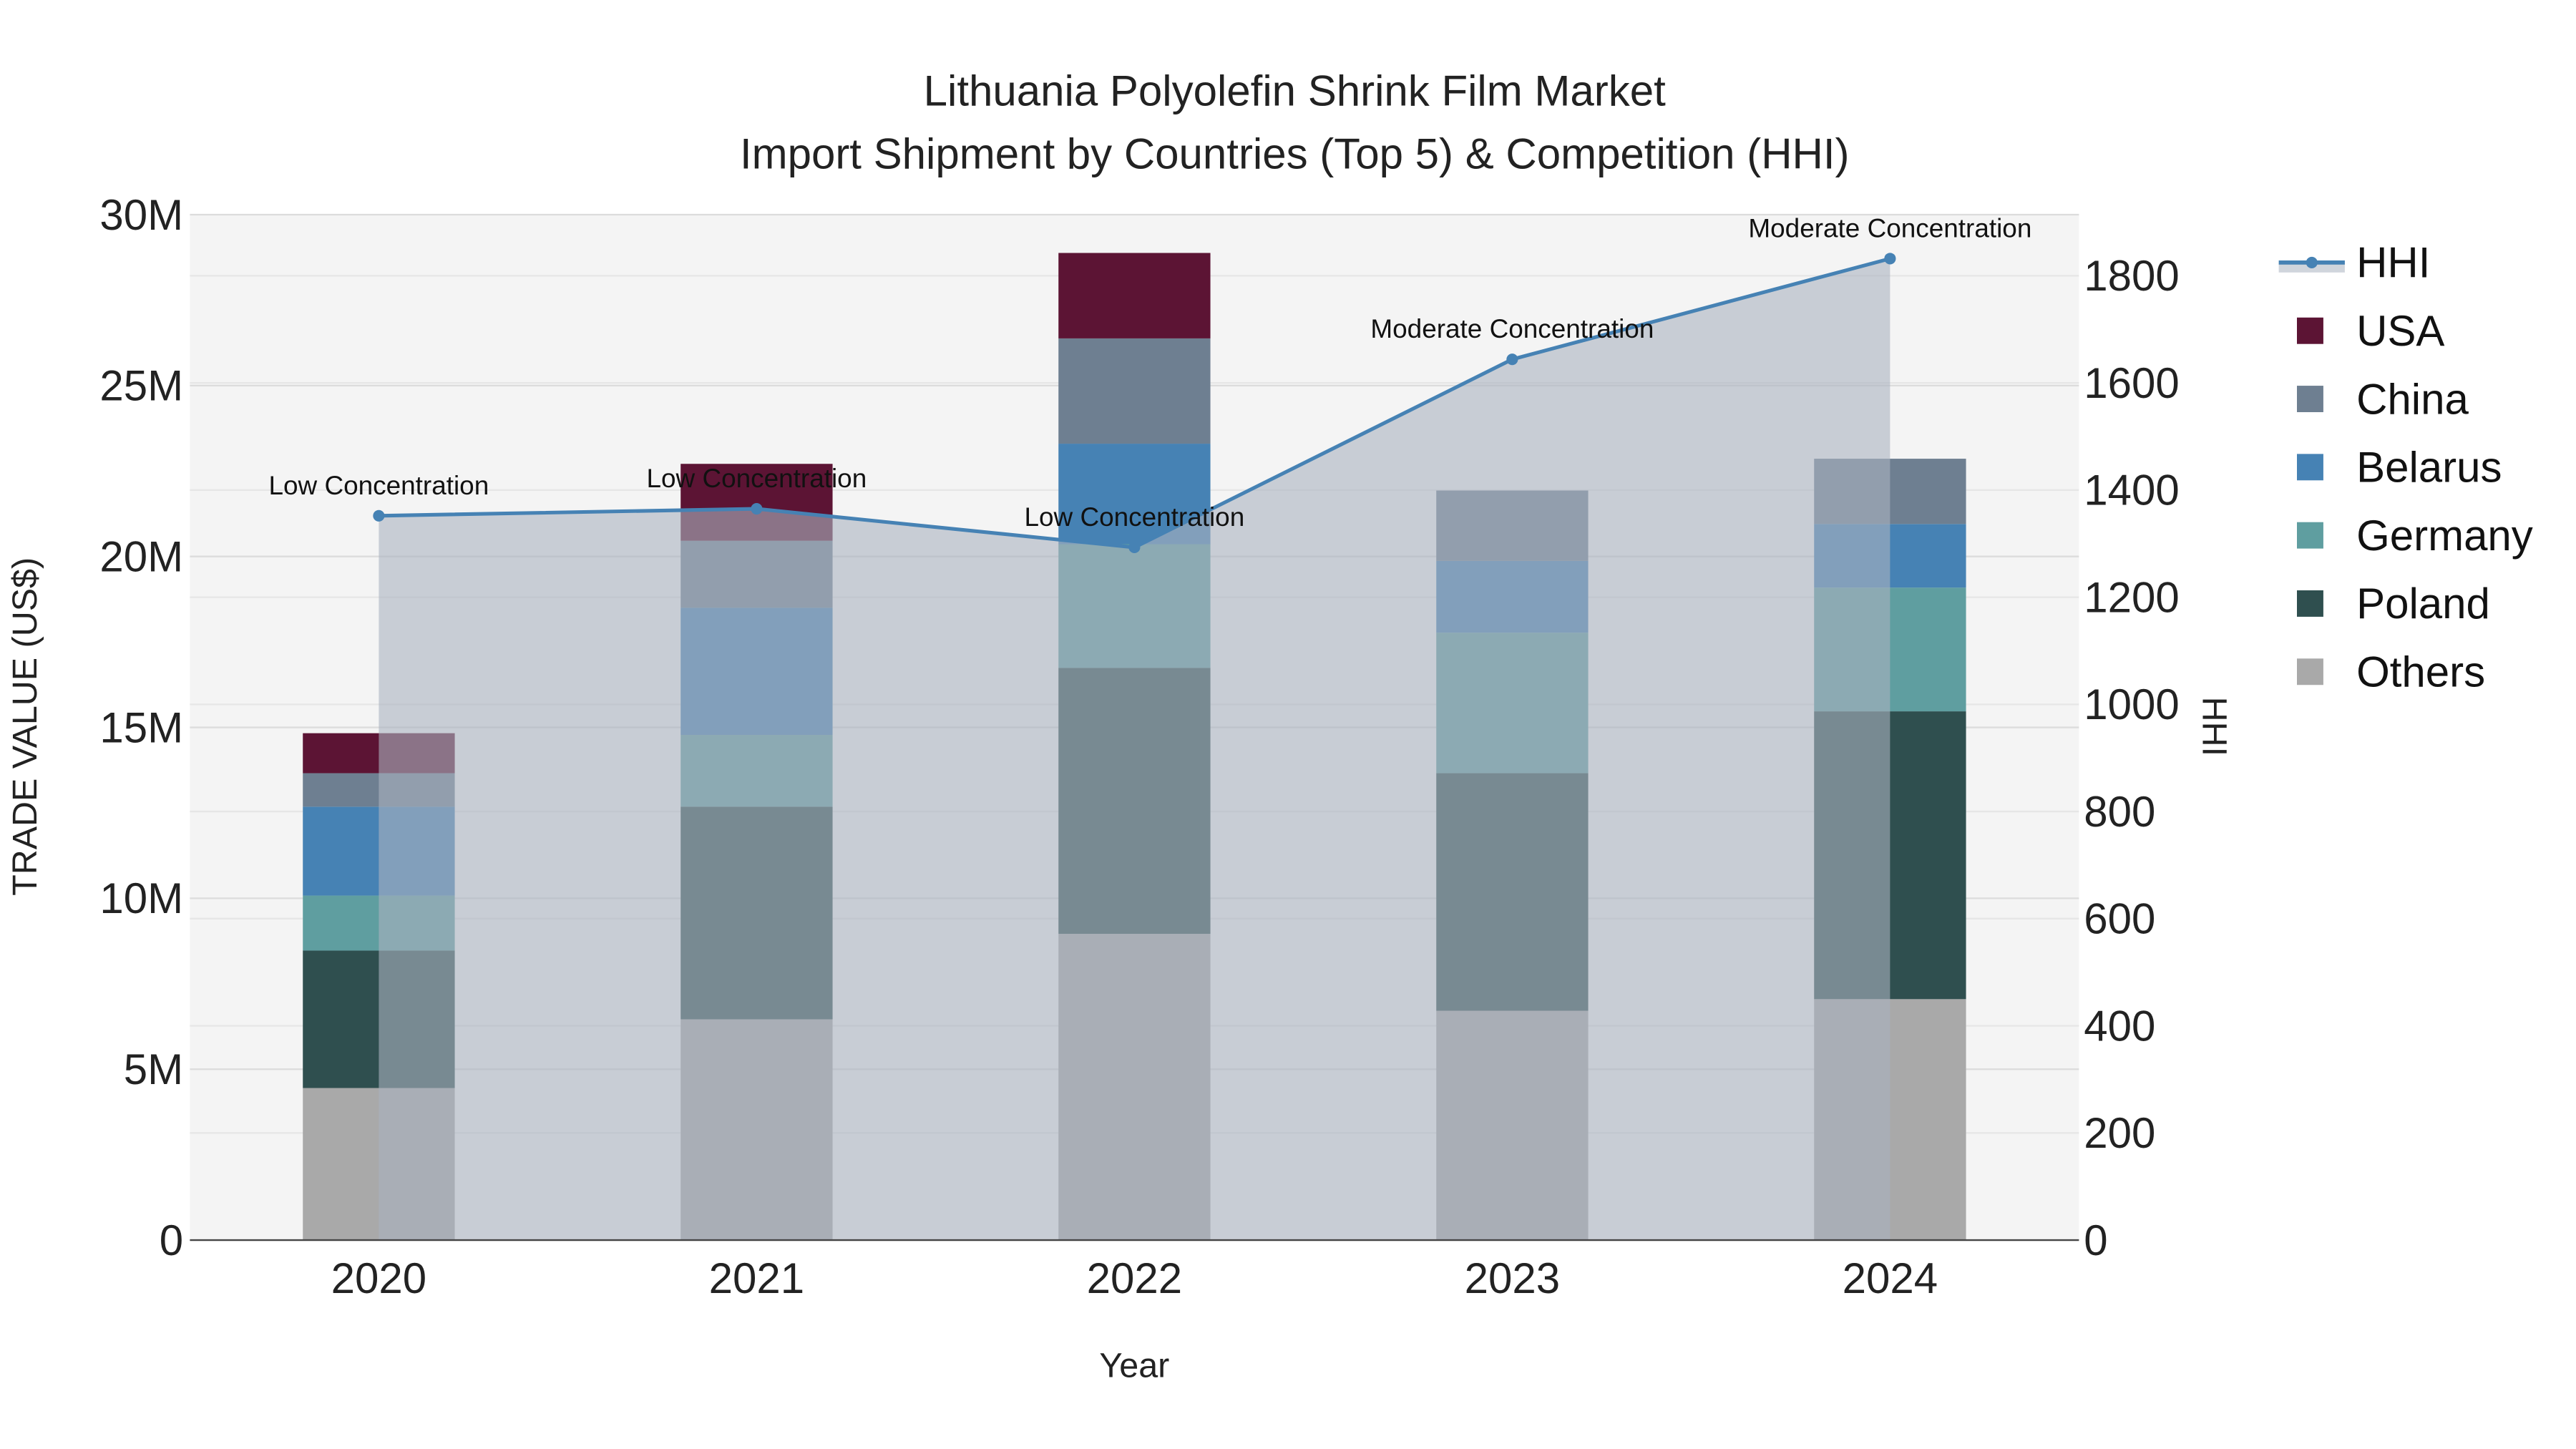  Describe the element at coordinates (2119, 1133) in the screenshot. I see `y2-tick-label: 200` at that location.